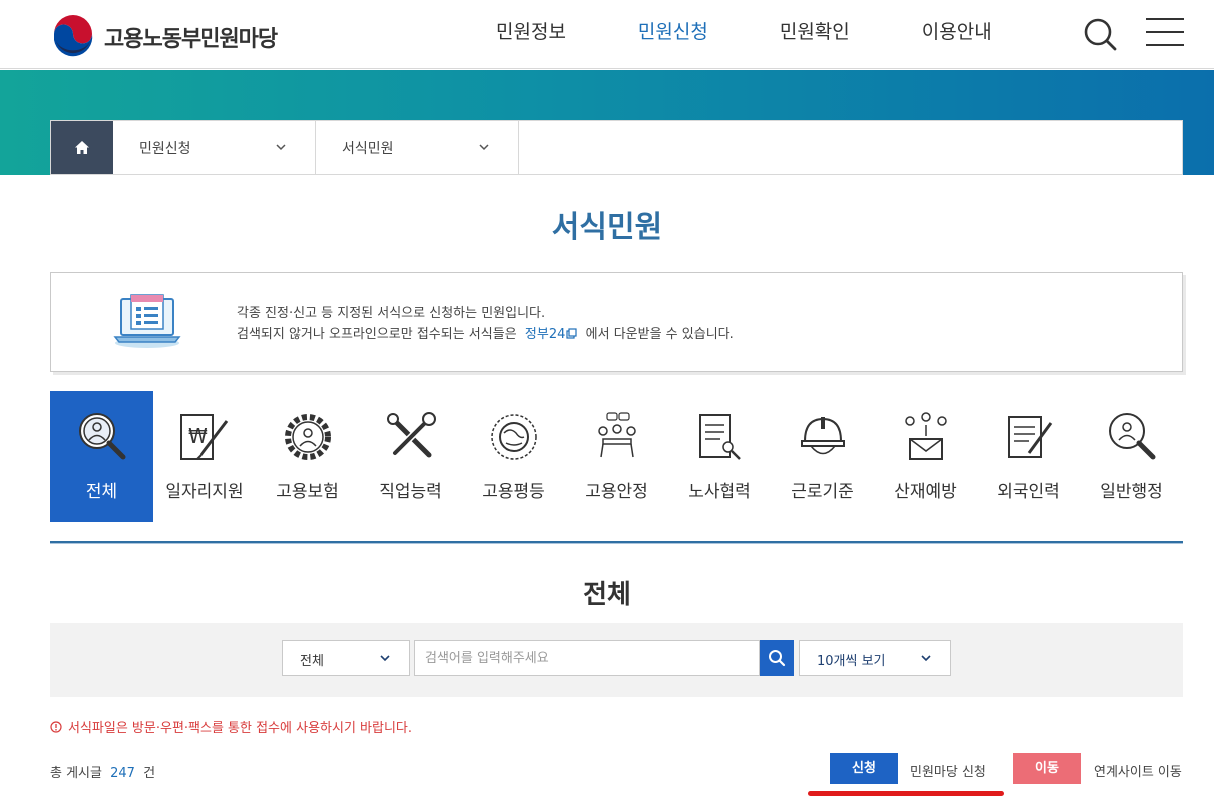 The image size is (1214, 806). I want to click on hamburger-menu-icon, so click(1165, 33).